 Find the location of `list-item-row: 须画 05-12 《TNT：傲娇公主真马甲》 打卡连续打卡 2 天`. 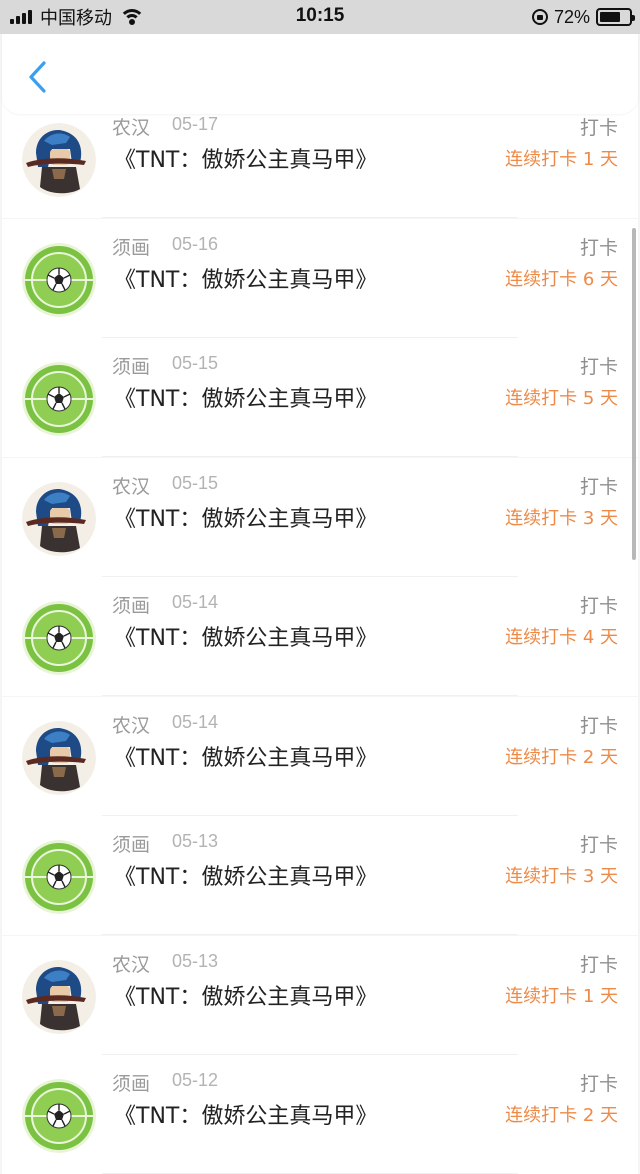

list-item-row: 须画 05-12 《TNT：傲娇公主真马甲》 打卡连续打卡 2 天 is located at coordinates (320, 1114).